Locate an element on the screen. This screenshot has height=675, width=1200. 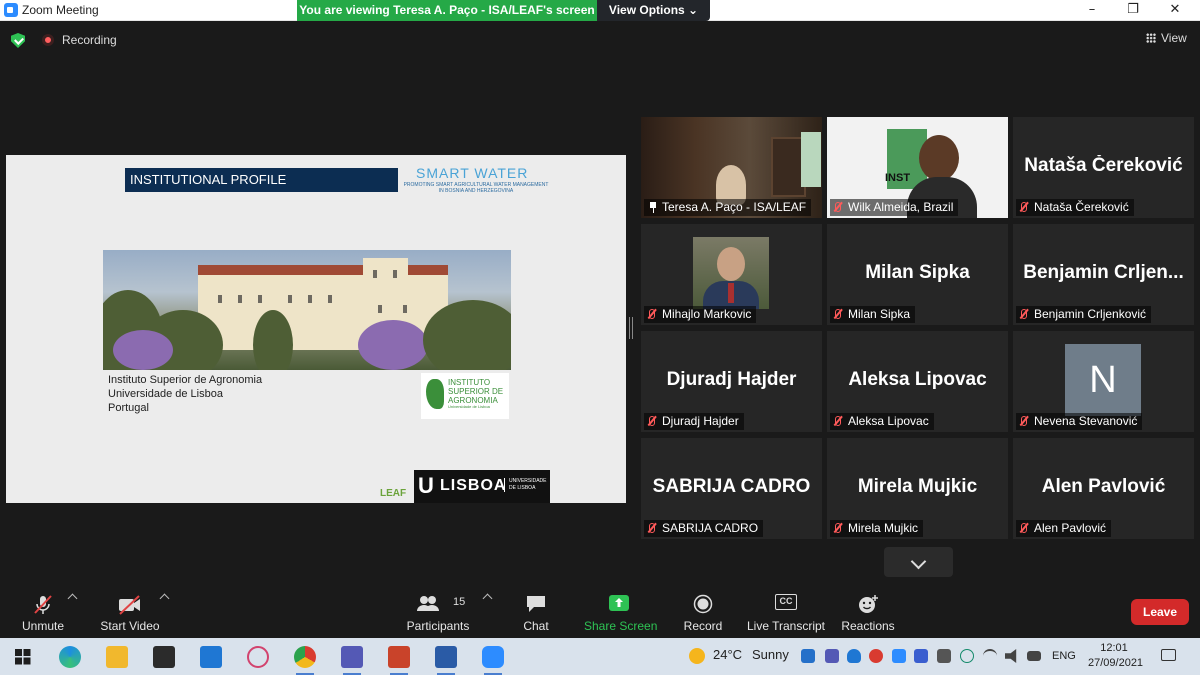
onedrive-icon is located at coordinates (854, 656).